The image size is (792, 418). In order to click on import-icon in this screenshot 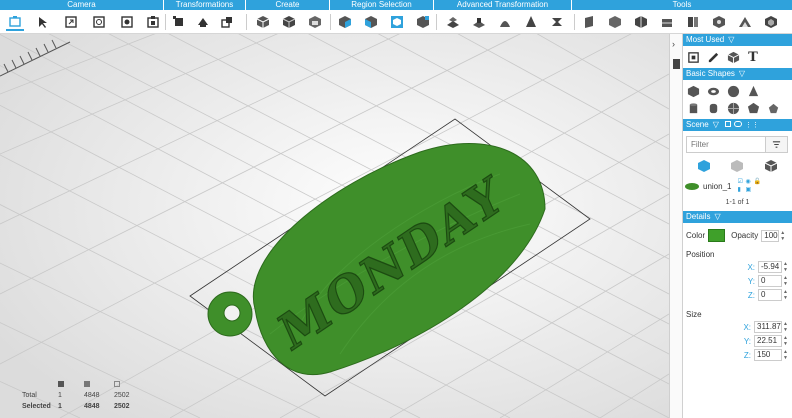, I will do `click(693, 57)`.